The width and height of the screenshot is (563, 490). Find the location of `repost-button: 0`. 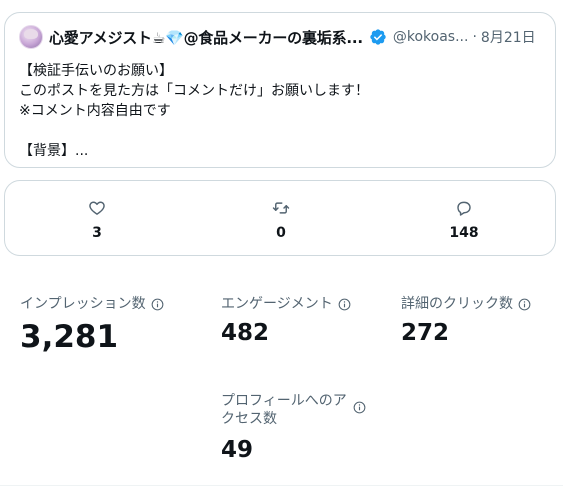

repost-button: 0 is located at coordinates (281, 220).